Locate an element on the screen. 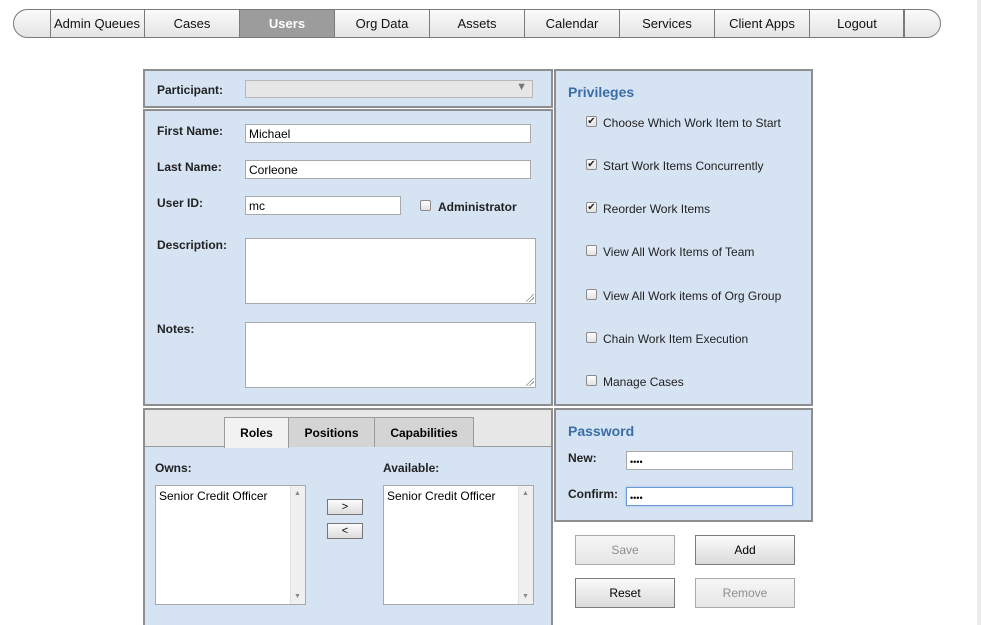 The width and height of the screenshot is (981, 625). nav-calendar: Calendar is located at coordinates (572, 23).